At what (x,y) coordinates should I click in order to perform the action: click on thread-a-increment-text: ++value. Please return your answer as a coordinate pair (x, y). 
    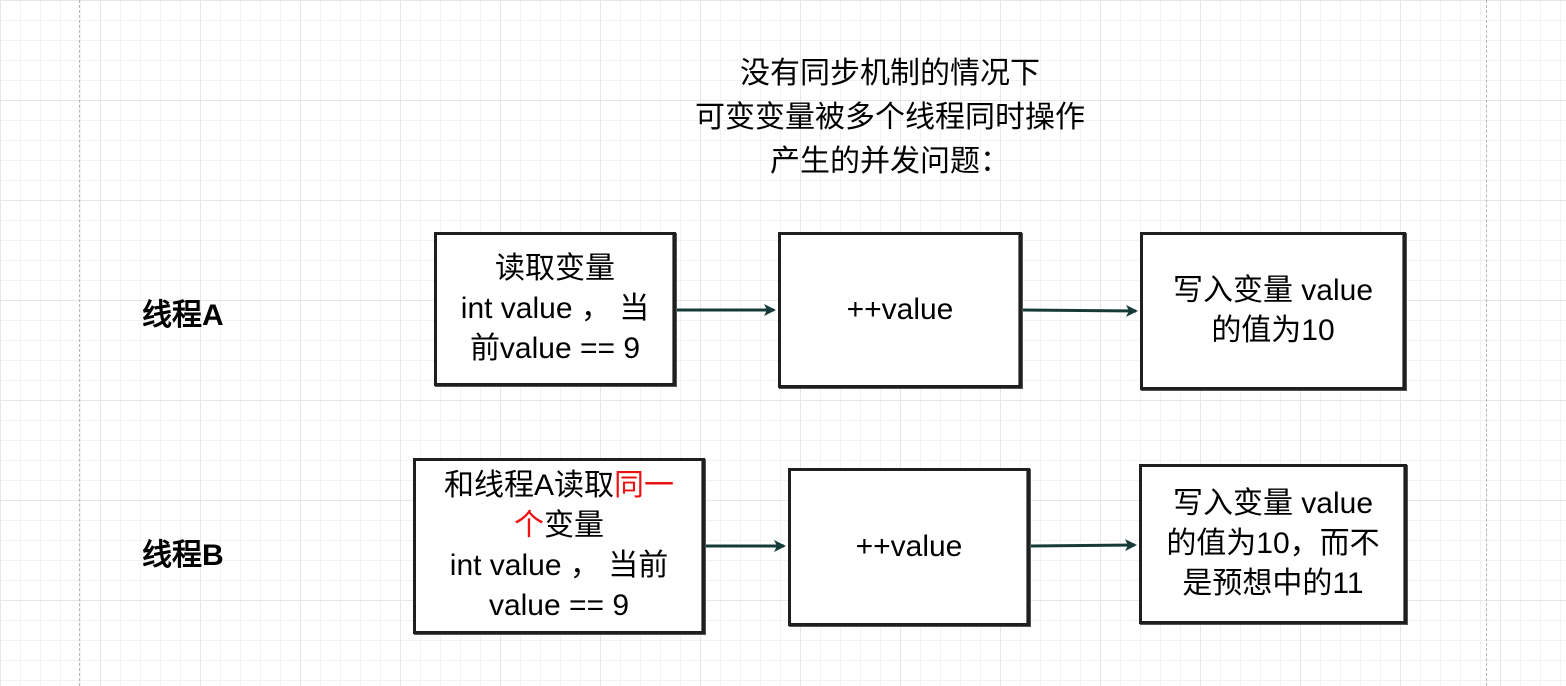
    Looking at the image, I should click on (900, 309).